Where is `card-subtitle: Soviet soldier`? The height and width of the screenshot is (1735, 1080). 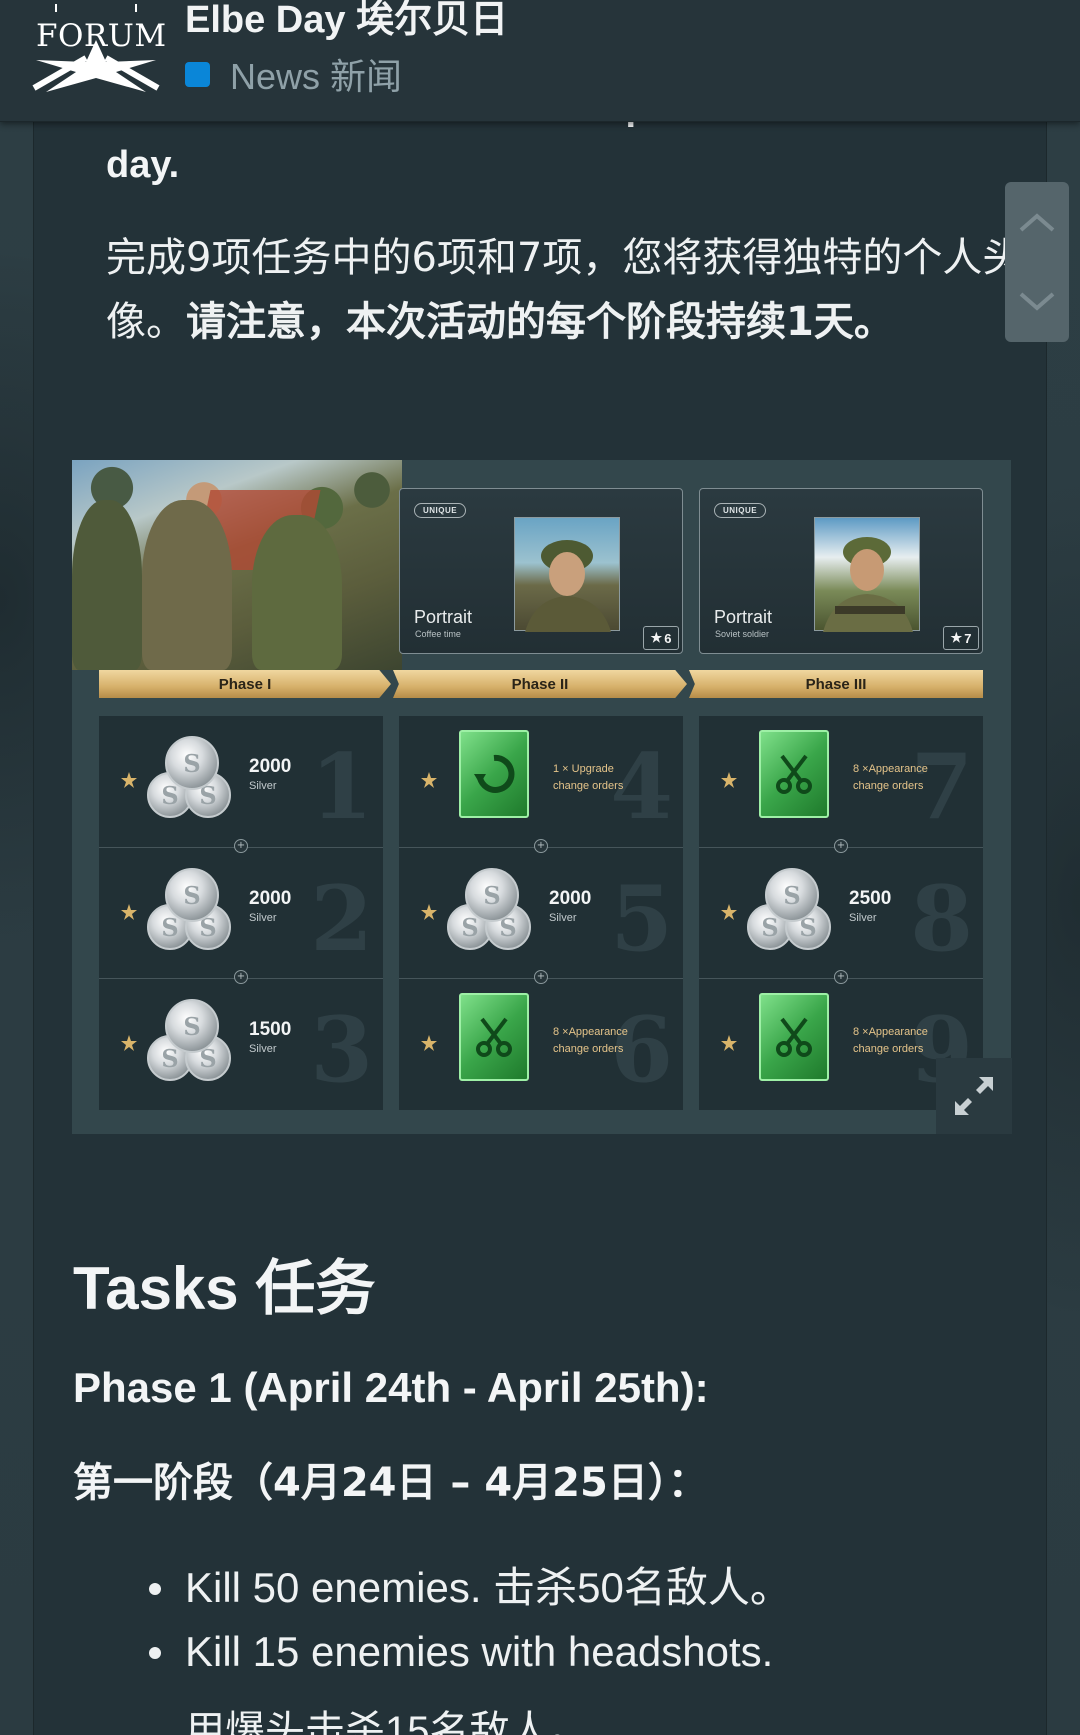
card-subtitle: Soviet soldier is located at coordinates (742, 634).